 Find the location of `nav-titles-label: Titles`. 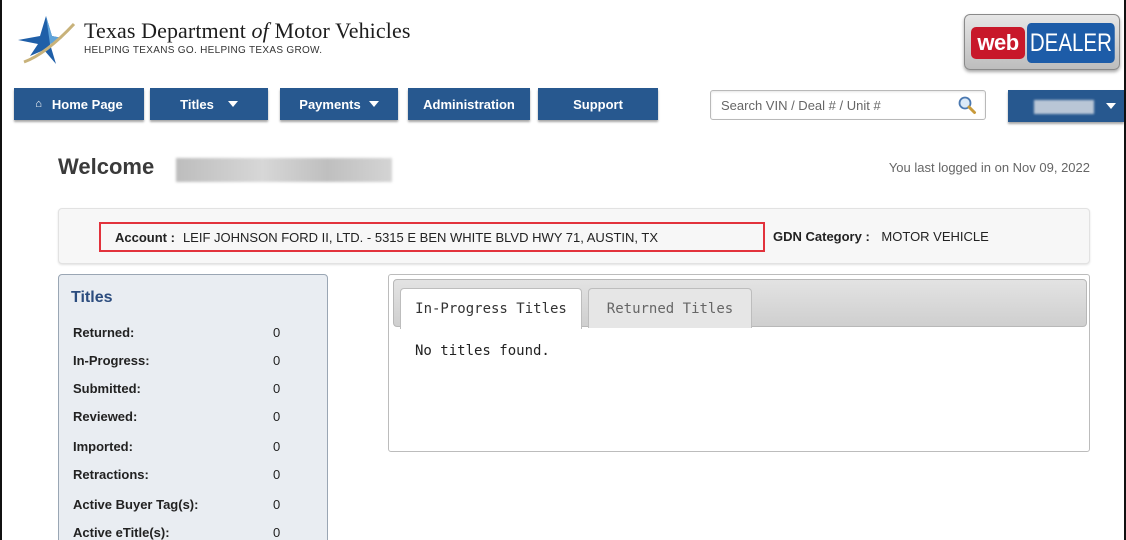

nav-titles-label: Titles is located at coordinates (197, 104).